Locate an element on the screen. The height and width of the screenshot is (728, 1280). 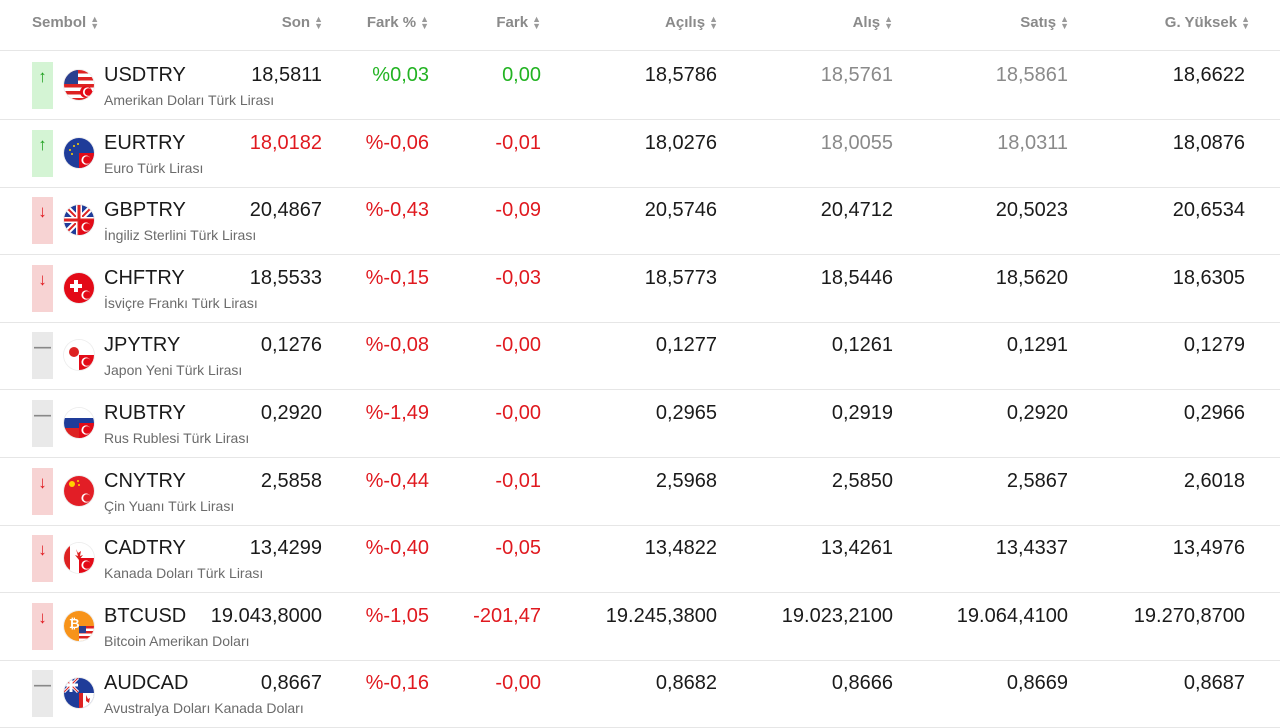
satis-value: 18,0311 is located at coordinates (1032, 142).